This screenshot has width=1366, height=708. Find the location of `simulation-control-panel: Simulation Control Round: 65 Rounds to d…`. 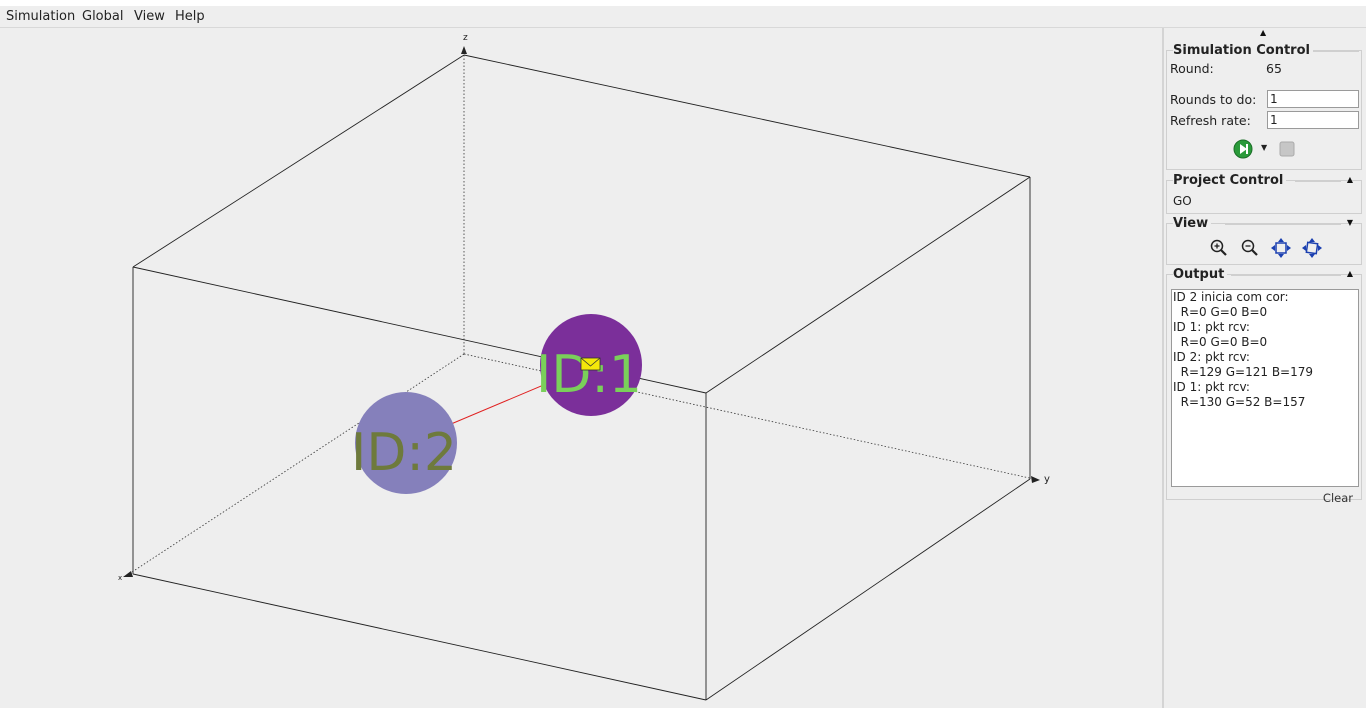

simulation-control-panel: Simulation Control Round: 65 Rounds to d… is located at coordinates (1264, 106).